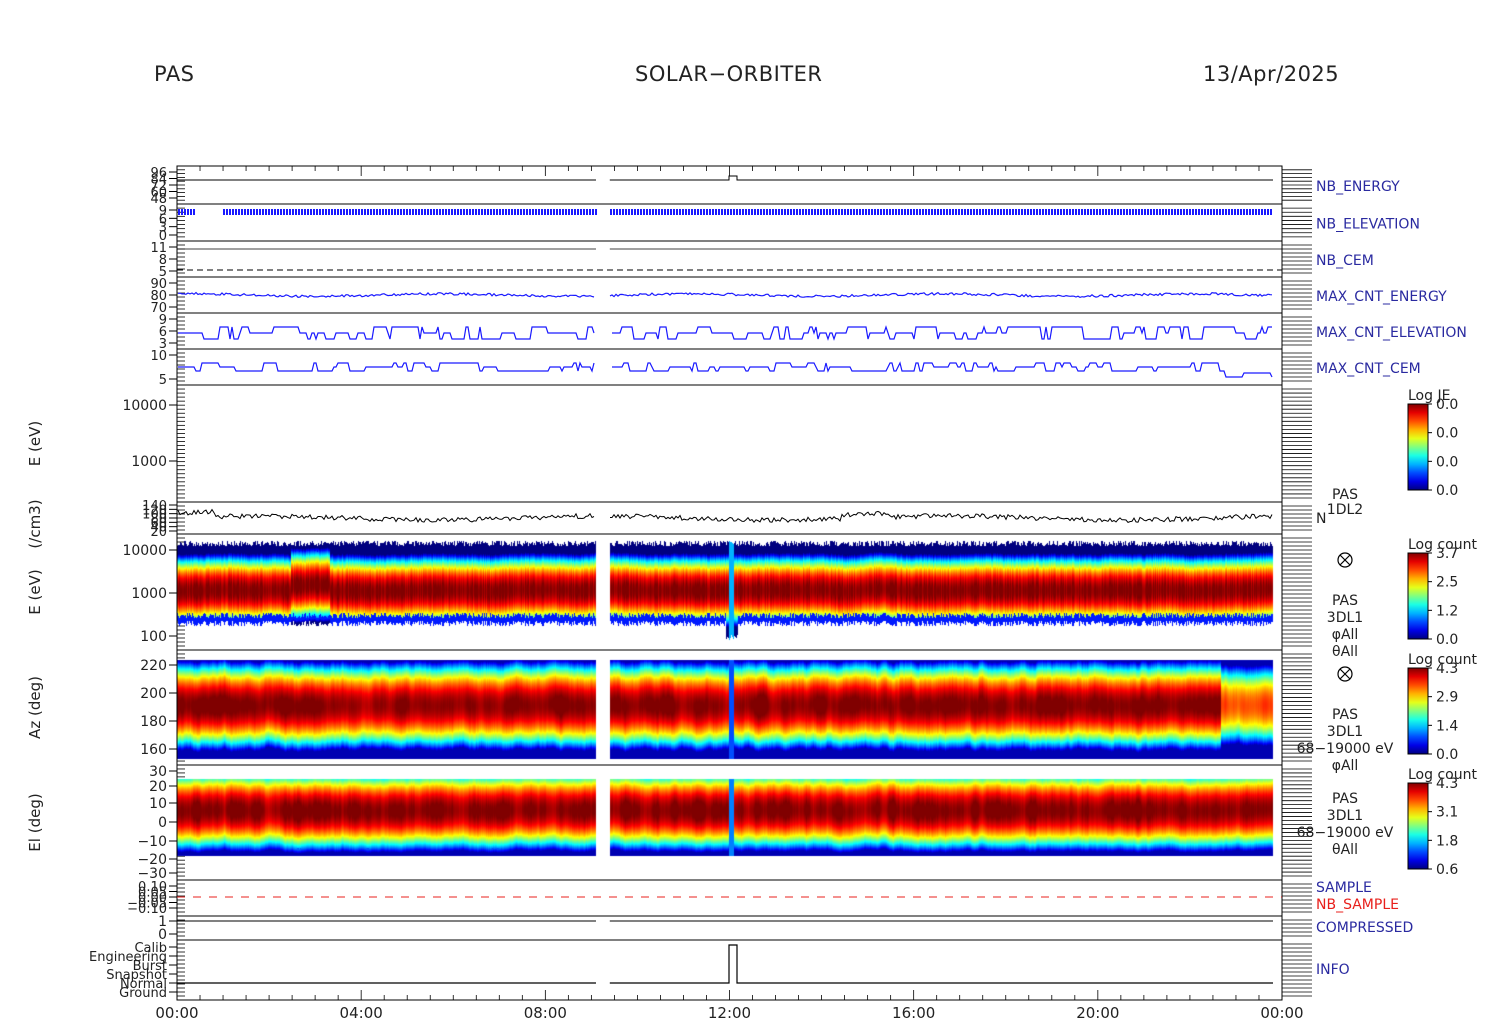 The width and height of the screenshot is (1512, 1020). What do you see at coordinates (149, 462) in the screenshot?
I see `y-tick-label: 1000` at bounding box center [149, 462].